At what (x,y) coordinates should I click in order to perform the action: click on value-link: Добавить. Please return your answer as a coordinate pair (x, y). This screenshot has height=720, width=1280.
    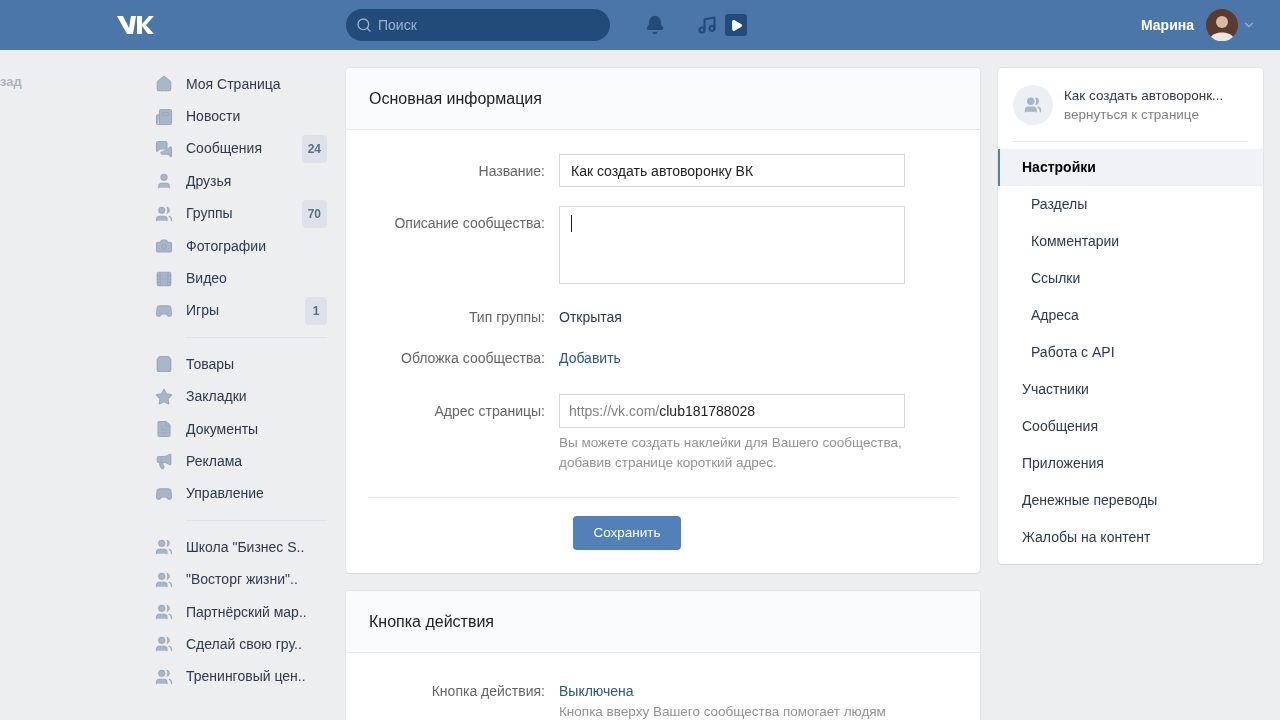
    Looking at the image, I should click on (590, 358).